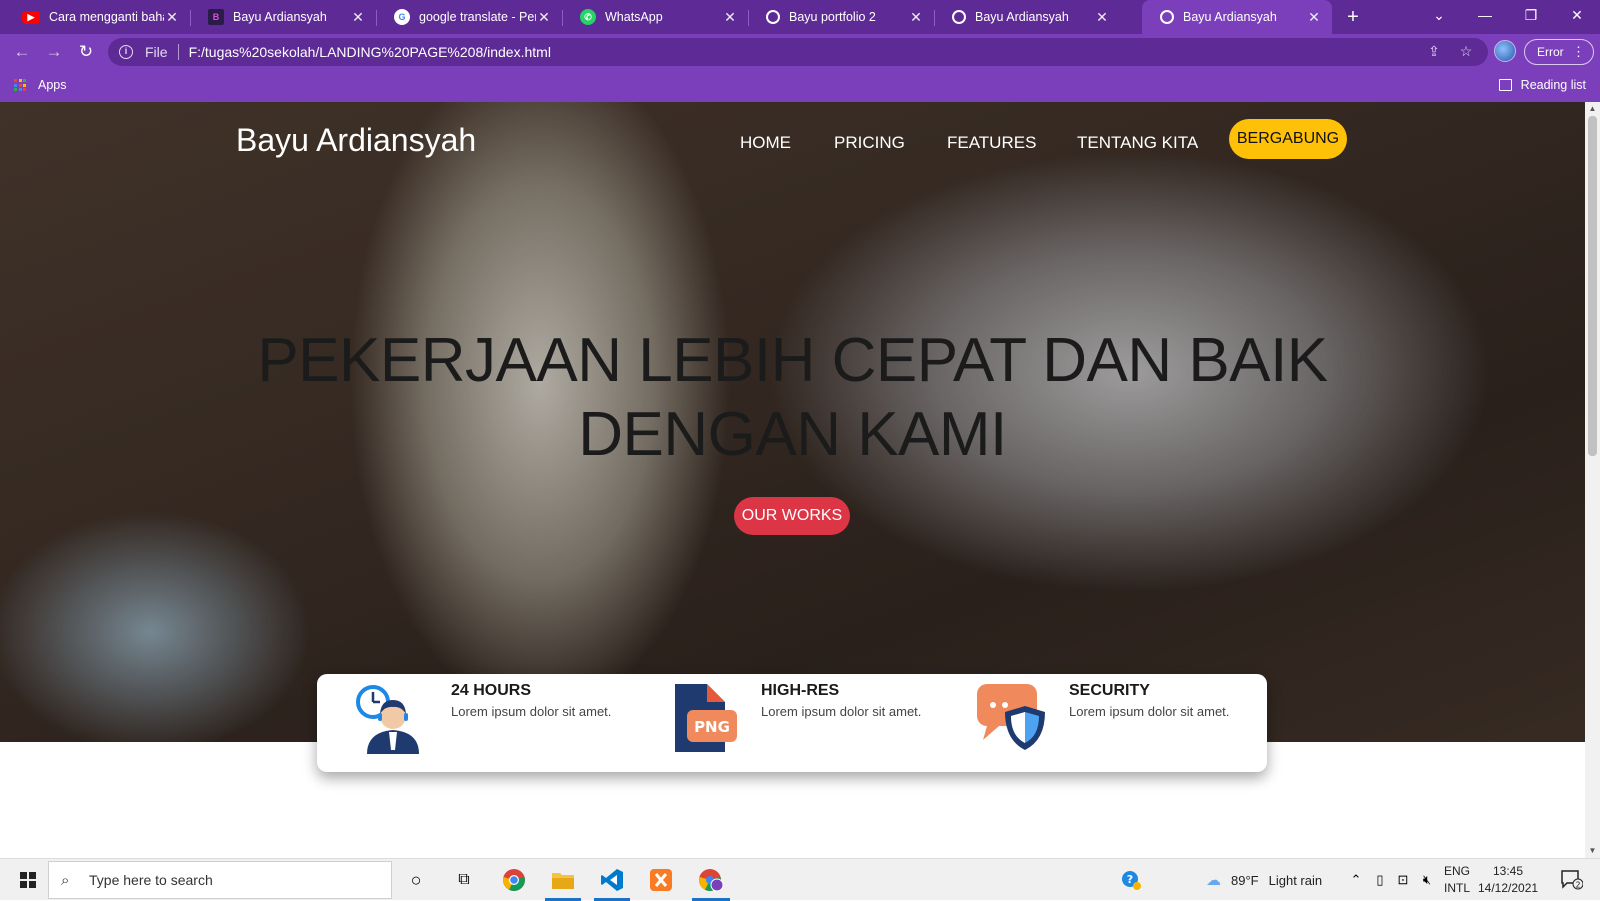 This screenshot has height=901, width=1600. Describe the element at coordinates (97, 17) in the screenshot. I see `tab-cara-mengganti: ▶ Cara mengganti bahasa ✕` at that location.